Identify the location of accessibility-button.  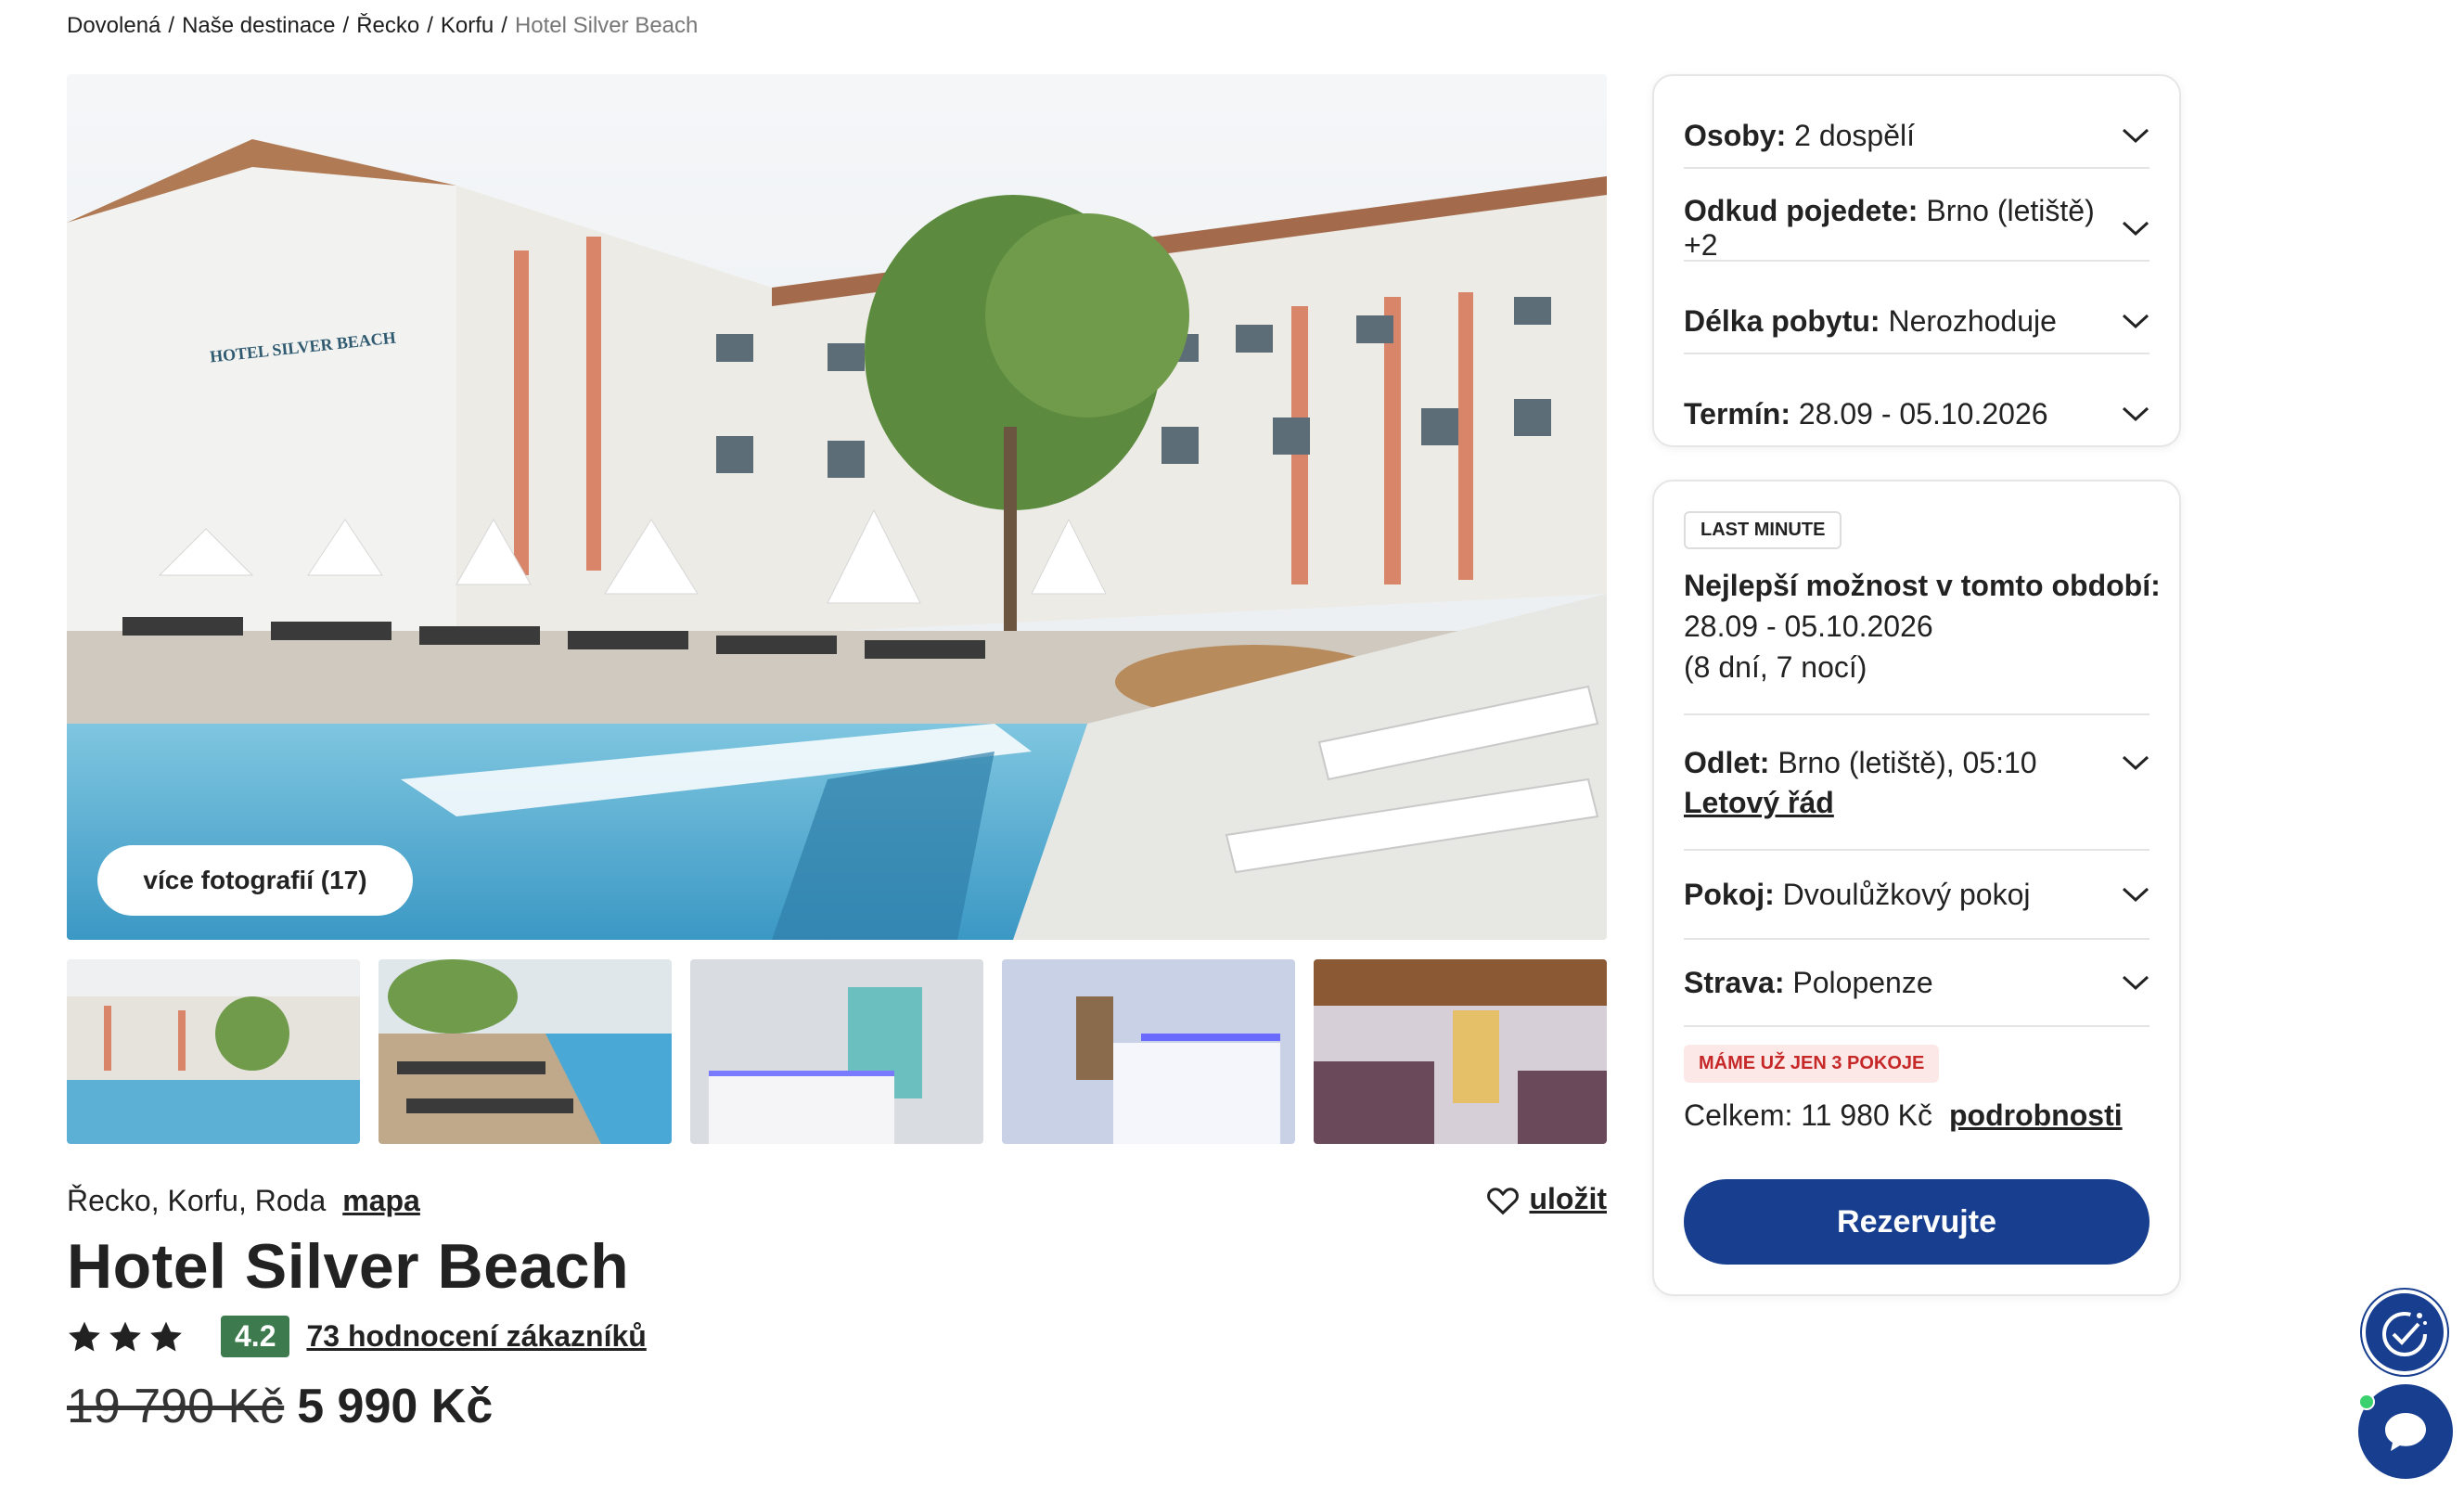
(2404, 1332).